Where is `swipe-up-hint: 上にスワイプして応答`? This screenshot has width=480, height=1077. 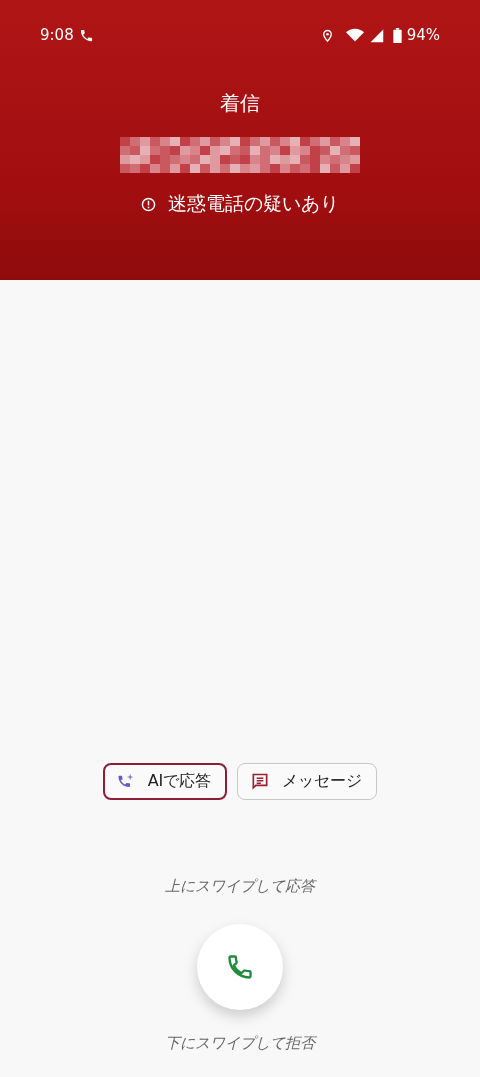
swipe-up-hint: 上にスワイプして応答 is located at coordinates (240, 886).